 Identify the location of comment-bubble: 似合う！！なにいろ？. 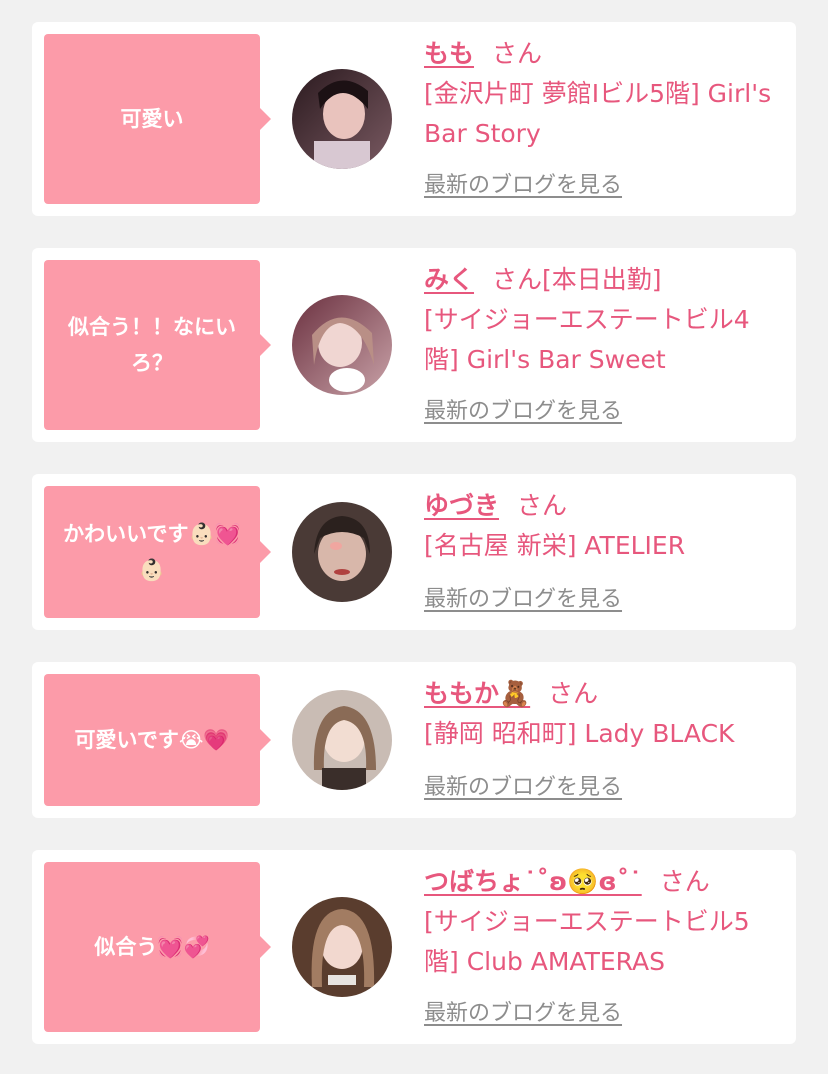
(157, 345).